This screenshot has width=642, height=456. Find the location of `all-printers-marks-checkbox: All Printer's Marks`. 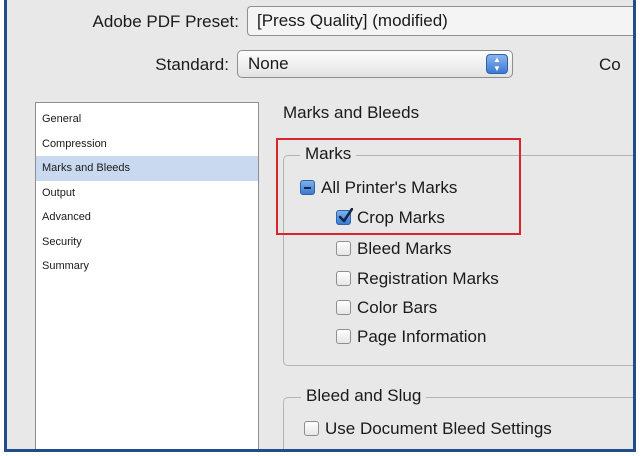

all-printers-marks-checkbox: All Printer's Marks is located at coordinates (378, 188).